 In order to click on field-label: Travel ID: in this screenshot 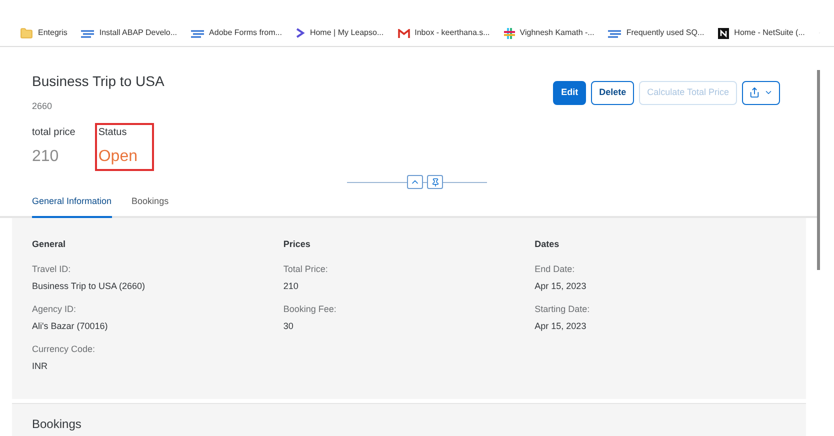, I will do `click(52, 269)`.